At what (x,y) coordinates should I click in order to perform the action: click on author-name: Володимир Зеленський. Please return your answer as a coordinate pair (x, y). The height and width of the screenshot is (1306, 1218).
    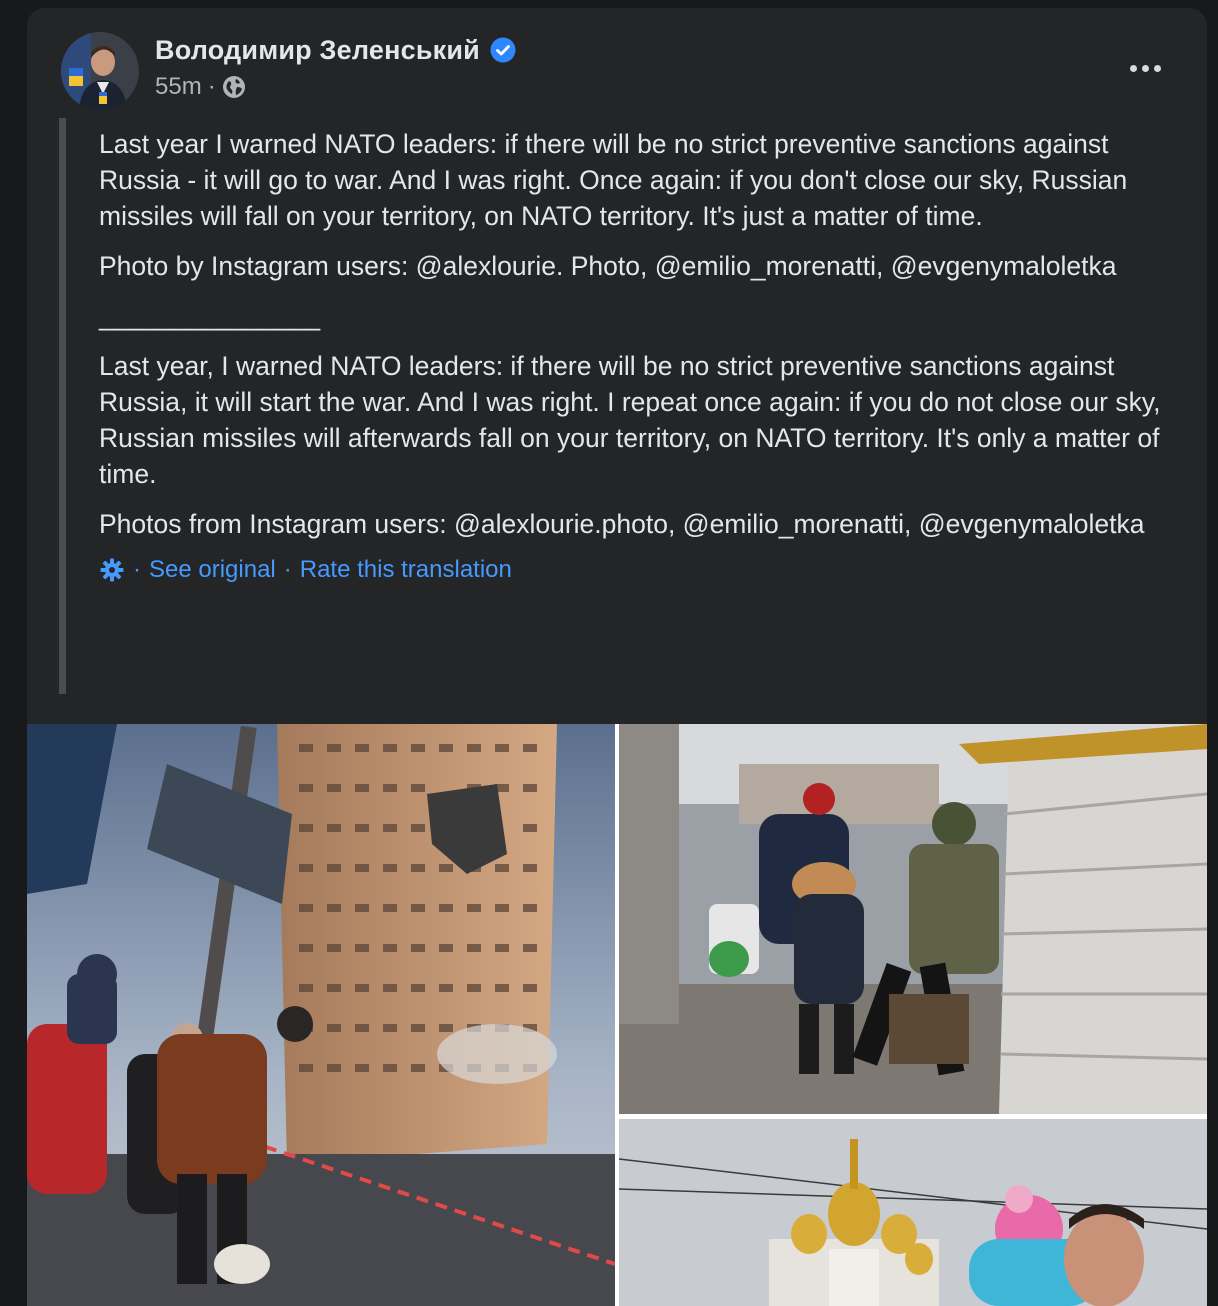
    Looking at the image, I should click on (317, 50).